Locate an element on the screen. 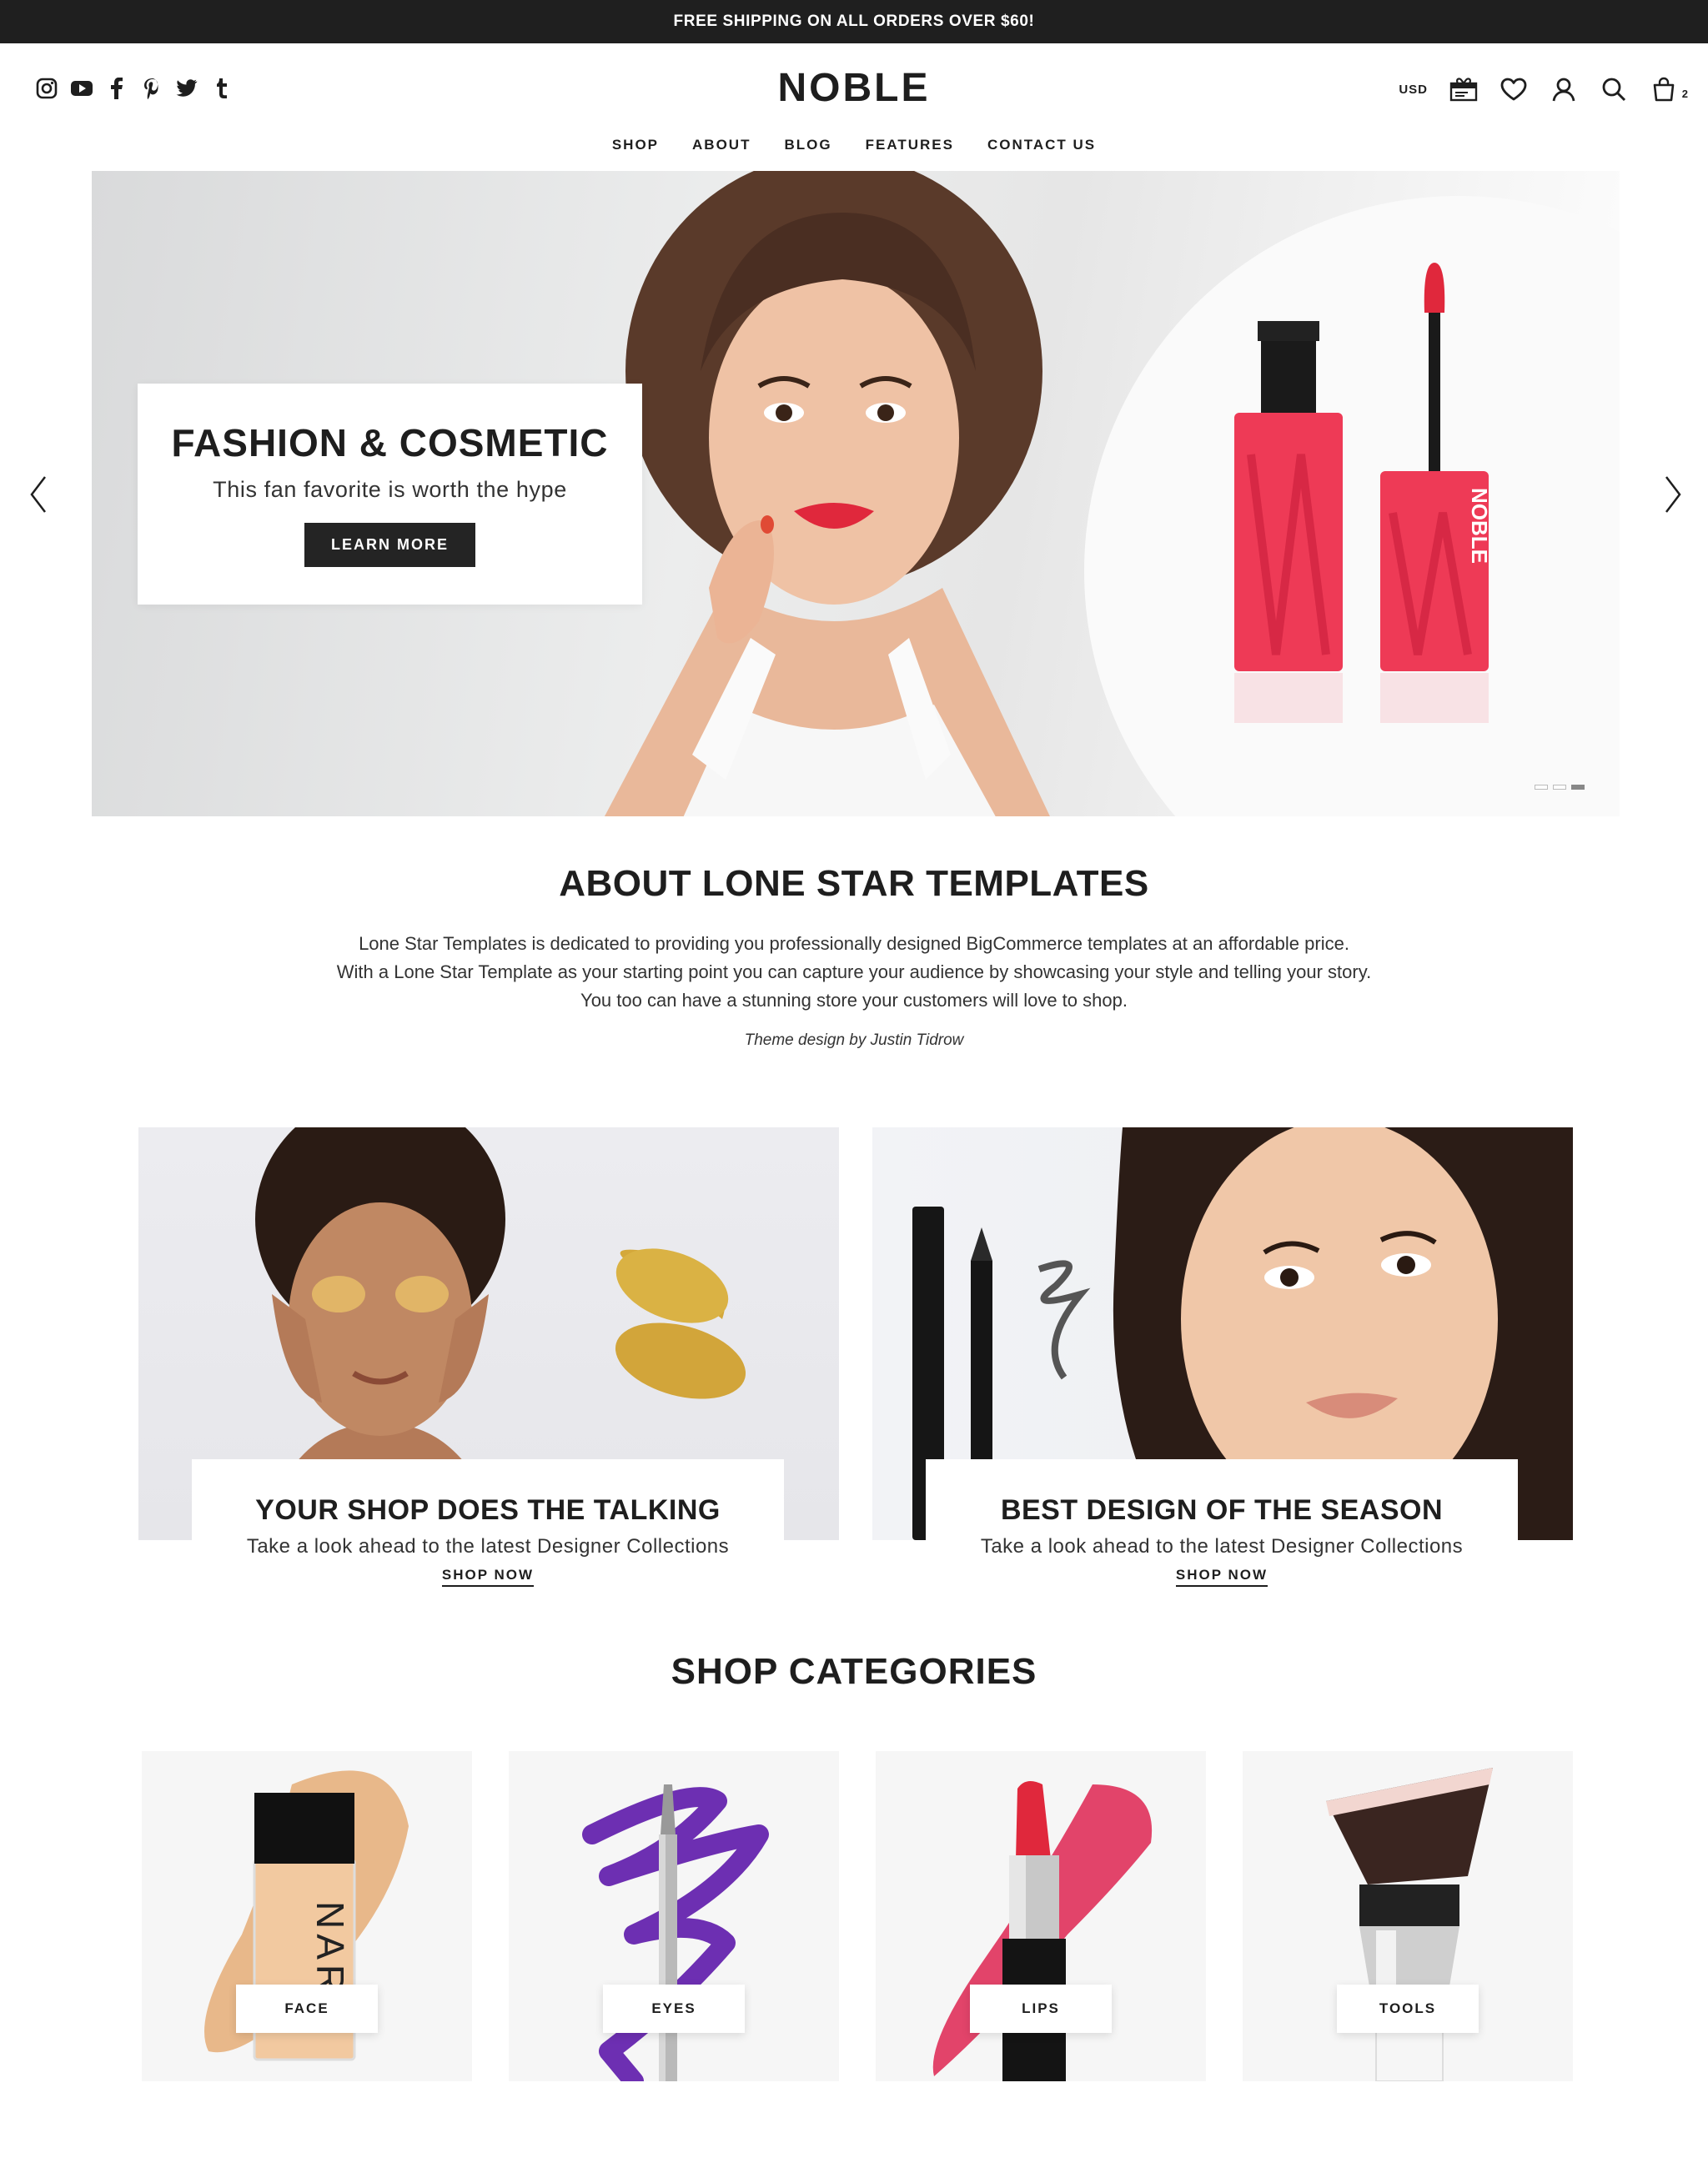 Image resolution: width=1708 pixels, height=2168 pixels. hero-title: FASHION & COSMETIC is located at coordinates (390, 442).